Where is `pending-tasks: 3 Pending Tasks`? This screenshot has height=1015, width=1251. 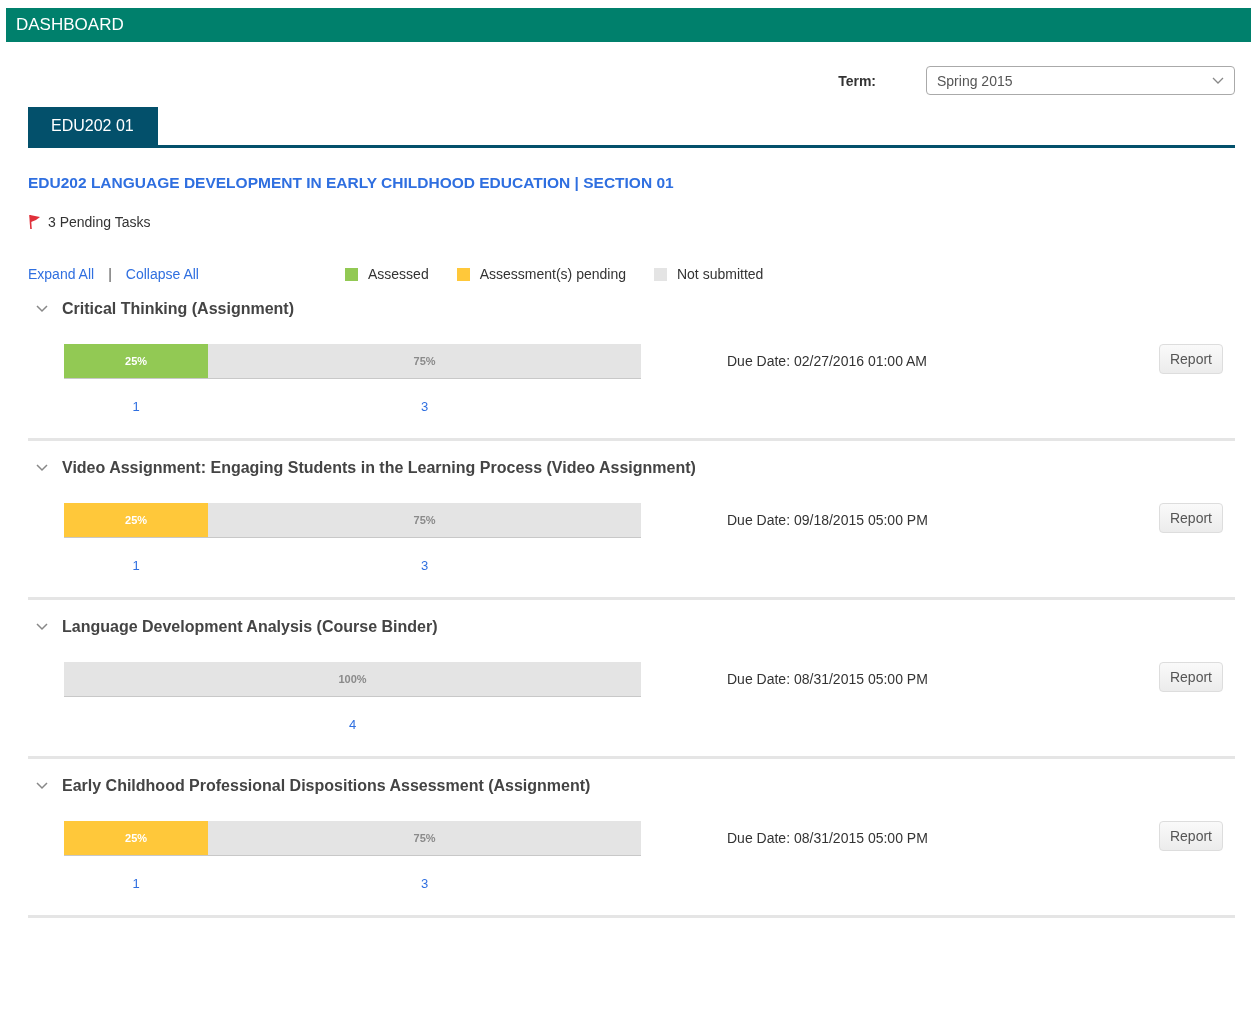 pending-tasks: 3 Pending Tasks is located at coordinates (99, 222).